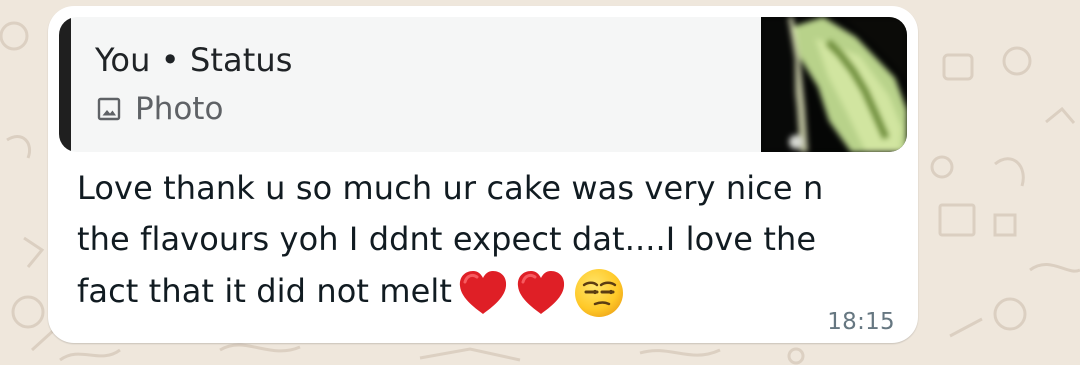  Describe the element at coordinates (109, 109) in the screenshot. I see `photo-icon` at that location.